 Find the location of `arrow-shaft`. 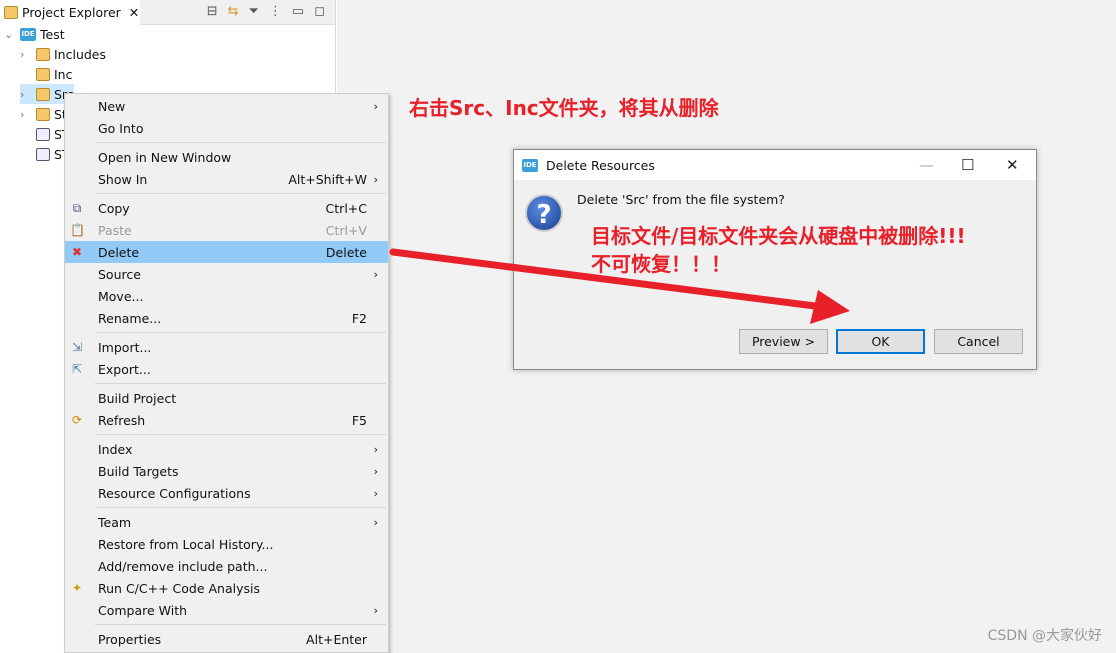

arrow-shaft is located at coordinates (604, 279).